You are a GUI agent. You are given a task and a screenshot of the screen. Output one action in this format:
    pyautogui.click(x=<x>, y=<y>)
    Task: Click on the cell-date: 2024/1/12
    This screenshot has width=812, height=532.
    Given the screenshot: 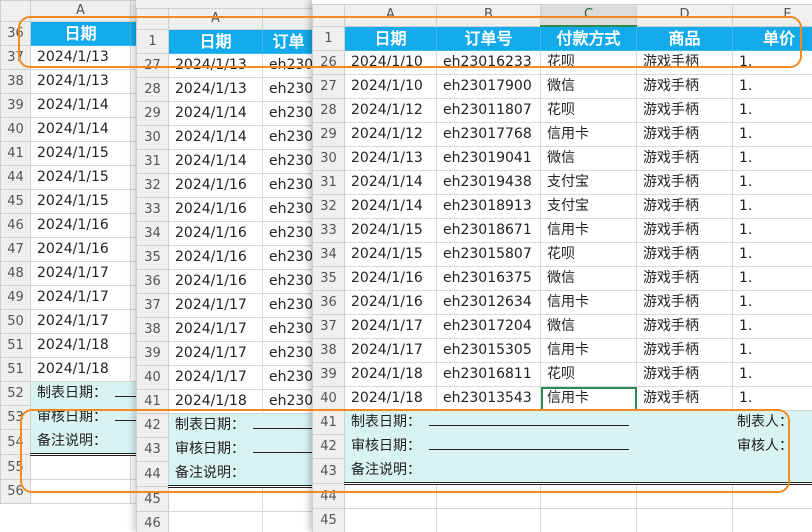 What is the action you would take?
    pyautogui.click(x=390, y=110)
    